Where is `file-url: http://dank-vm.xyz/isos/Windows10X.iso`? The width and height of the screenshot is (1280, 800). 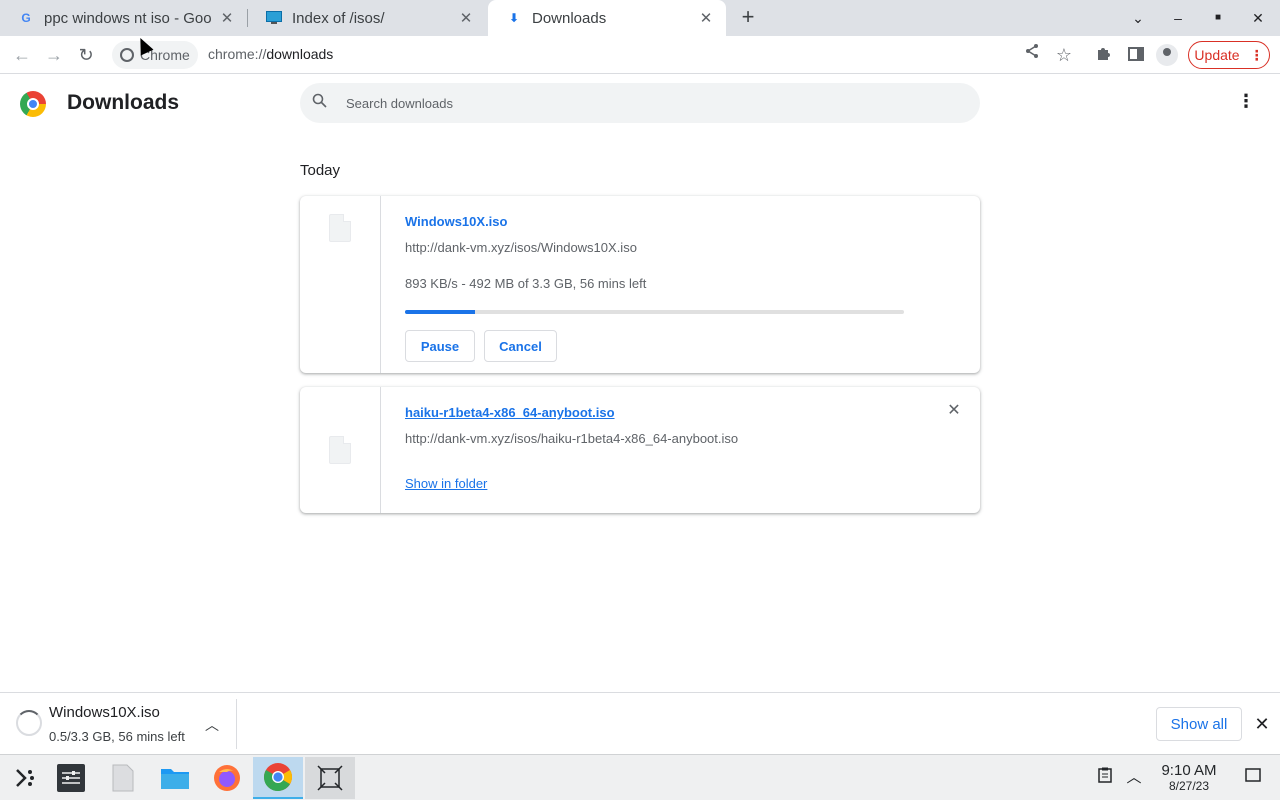
file-url: http://dank-vm.xyz/isos/Windows10X.iso is located at coordinates (521, 247).